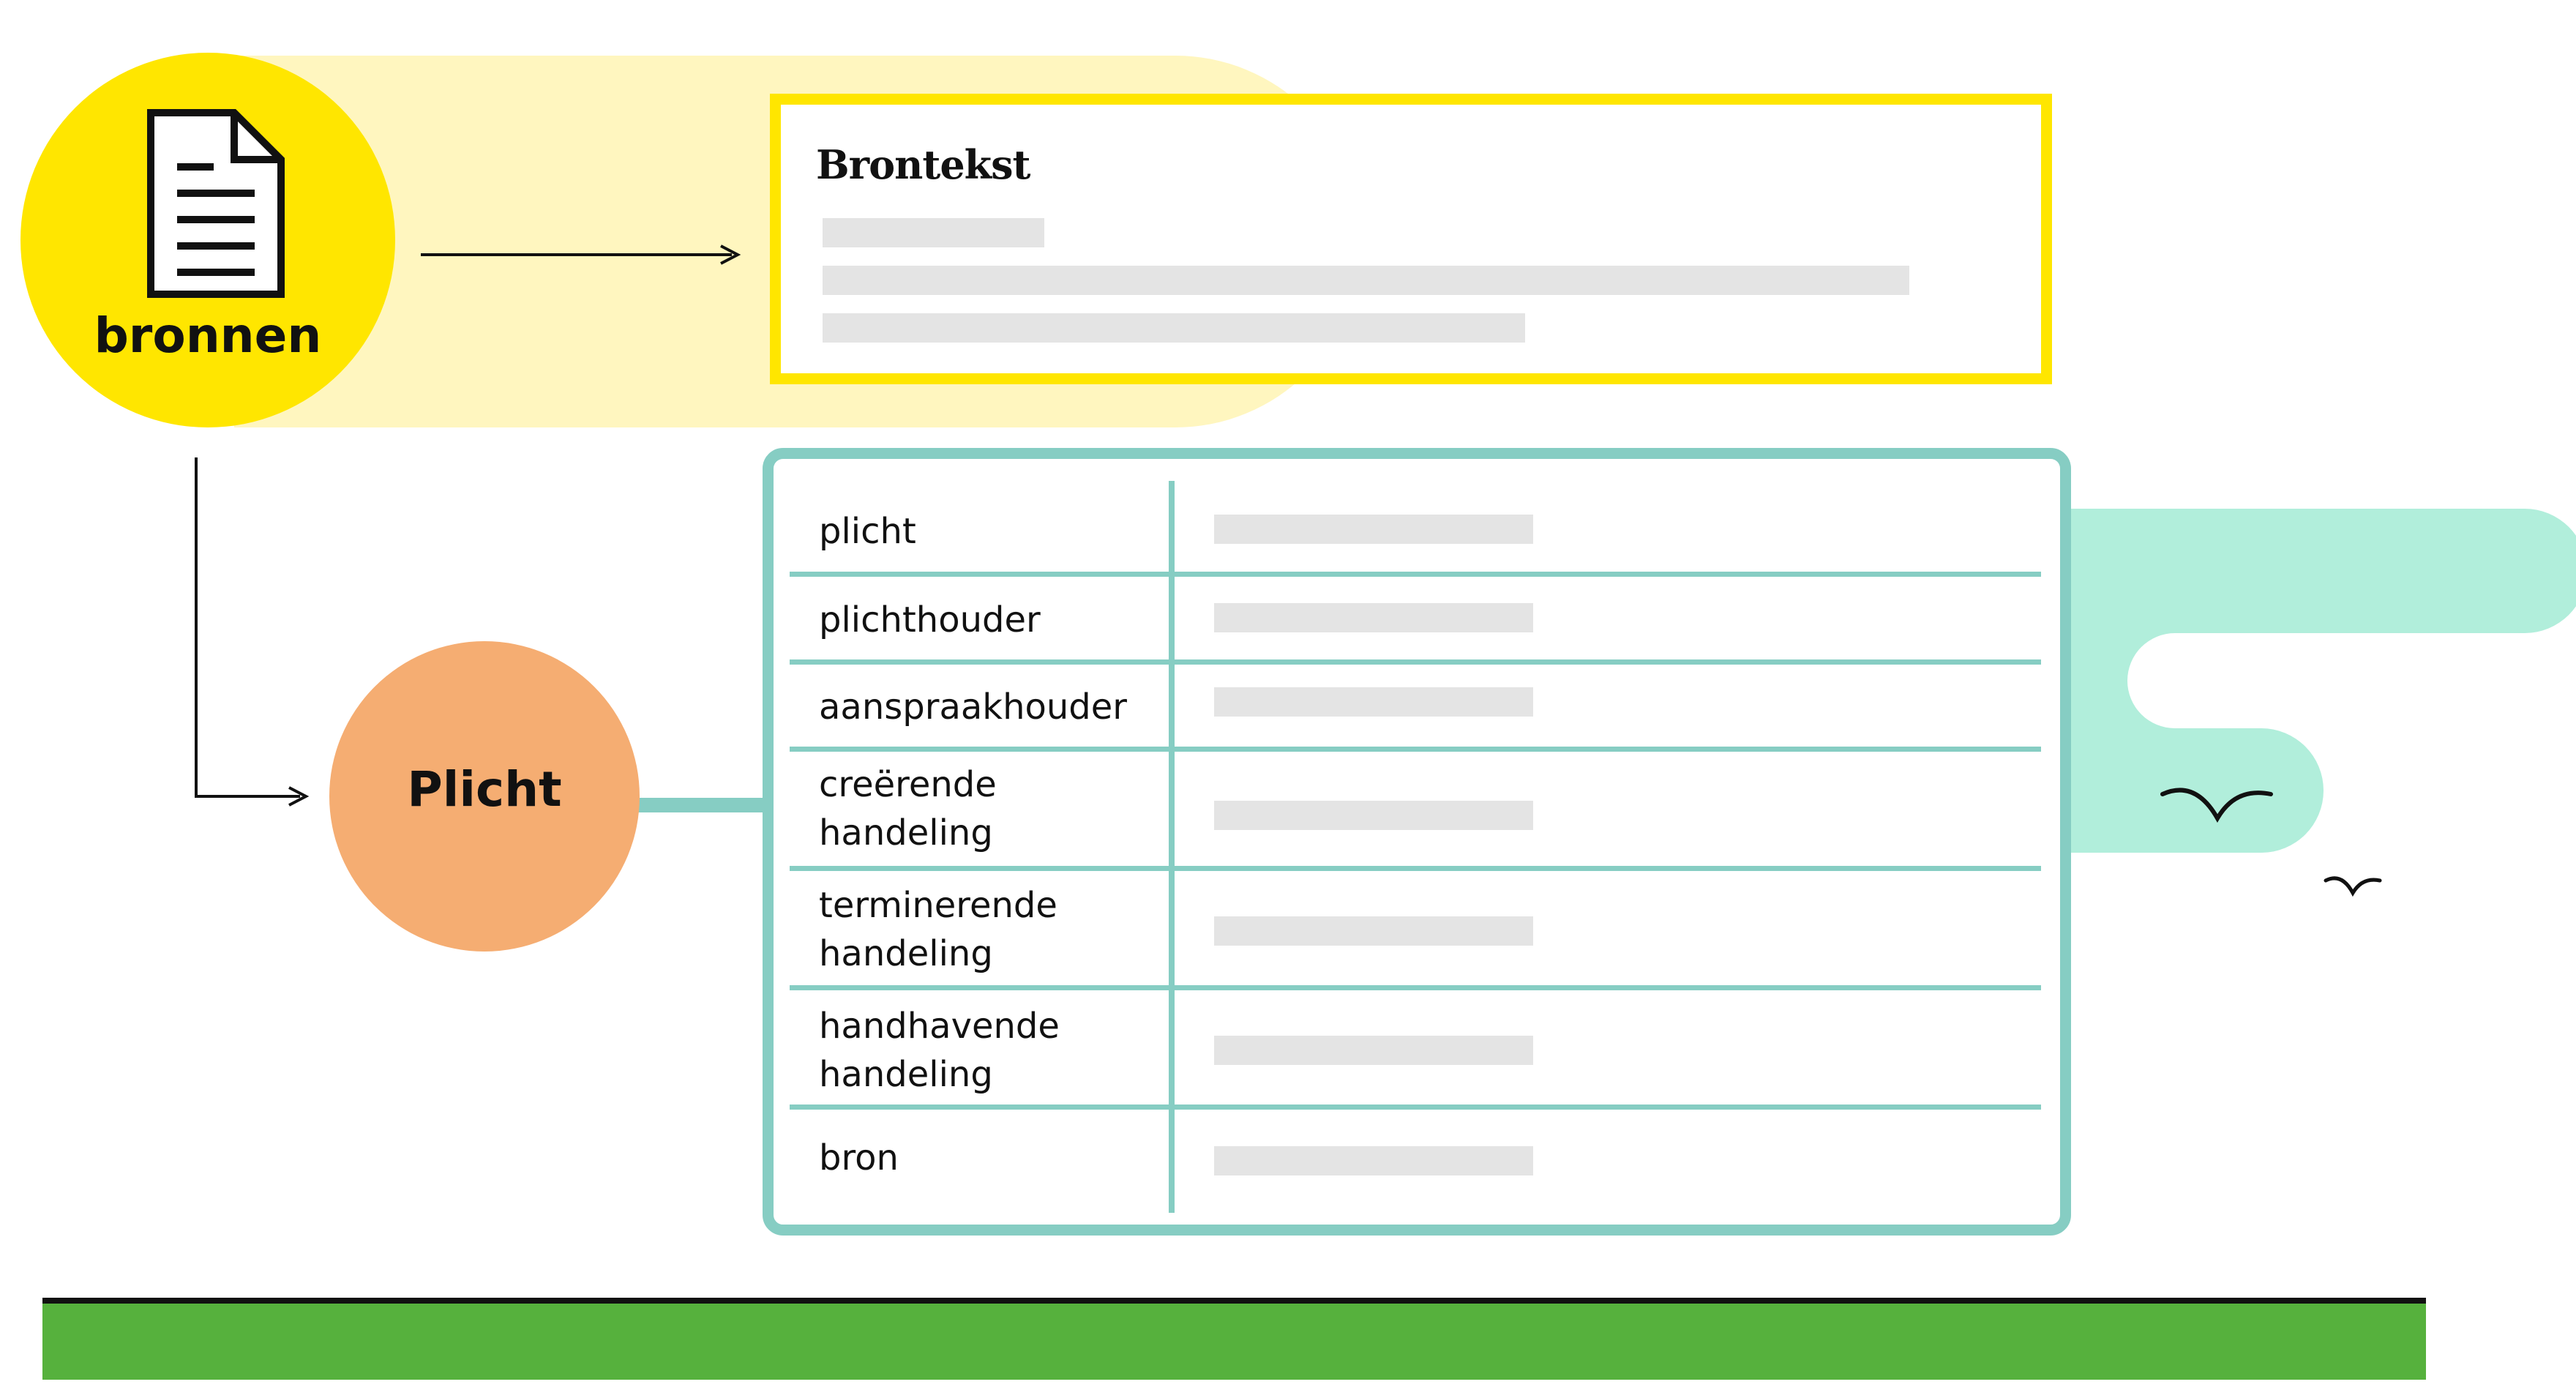 This screenshot has height=1398, width=2576. Describe the element at coordinates (1411, 239) in the screenshot. I see `source-text-card: Brontekst` at that location.